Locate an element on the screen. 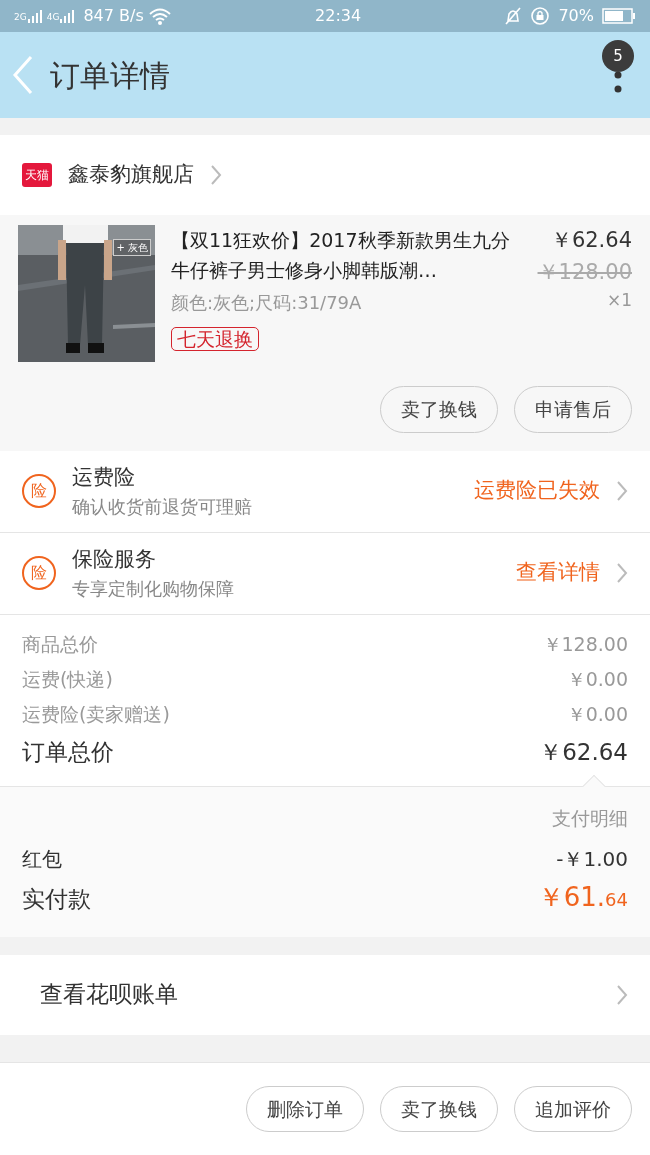  store-logo: 天猫 is located at coordinates (37, 175).